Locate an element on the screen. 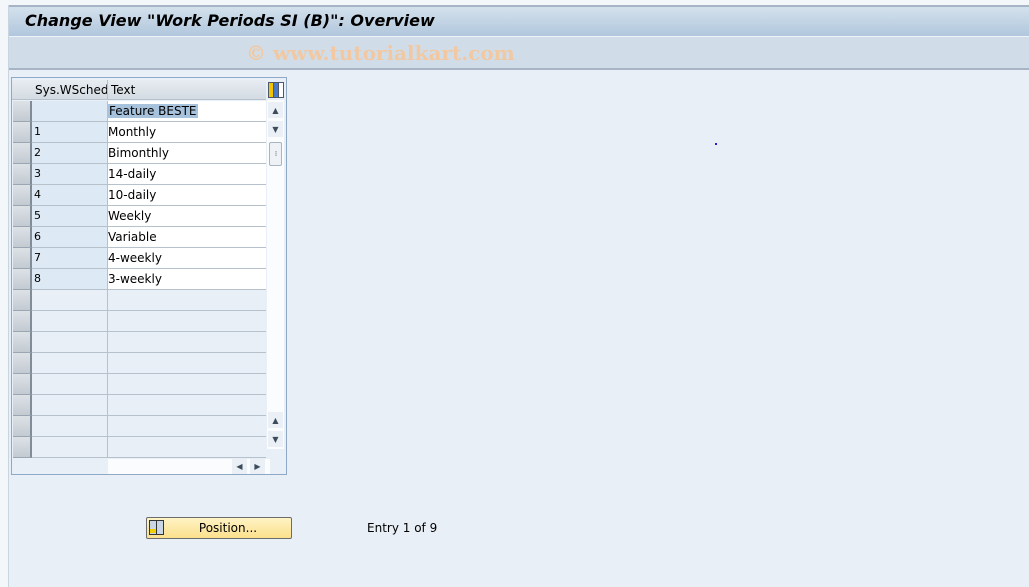 This screenshot has height=587, width=1029. scroll-down-icon: ▼ is located at coordinates (275, 129).